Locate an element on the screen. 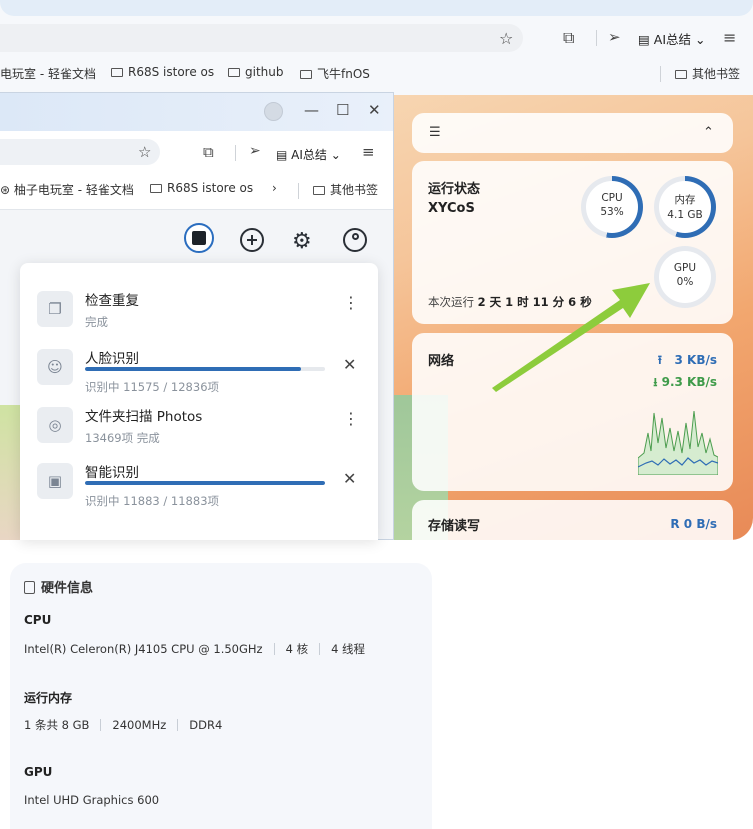 The image size is (753, 829). close-window-icon: ✕ is located at coordinates (374, 110).